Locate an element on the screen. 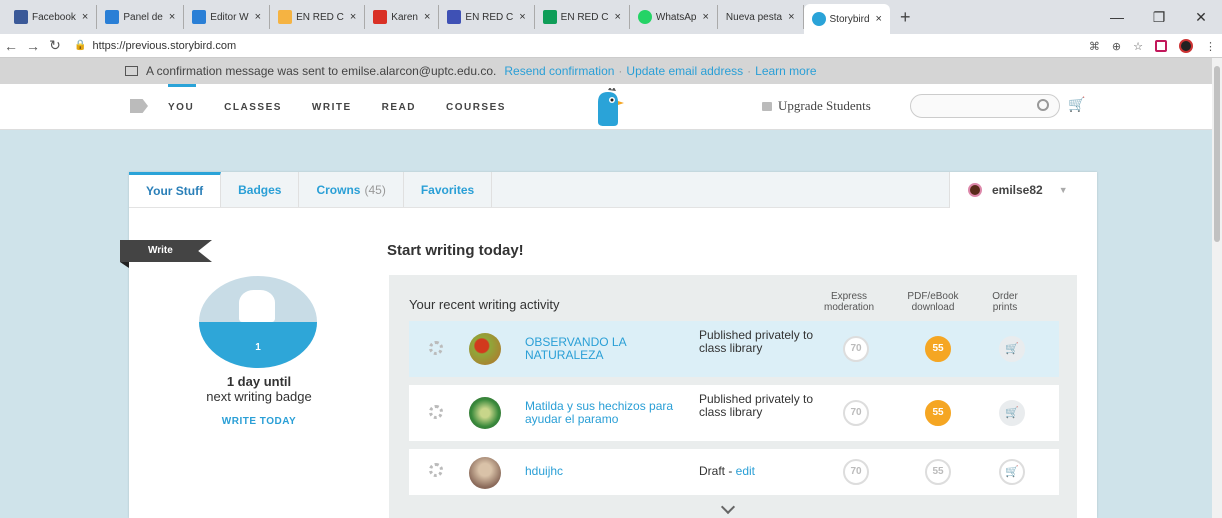  browser-actions: ⌘ ⊕ ☆ ⋮ is located at coordinates (1152, 46).